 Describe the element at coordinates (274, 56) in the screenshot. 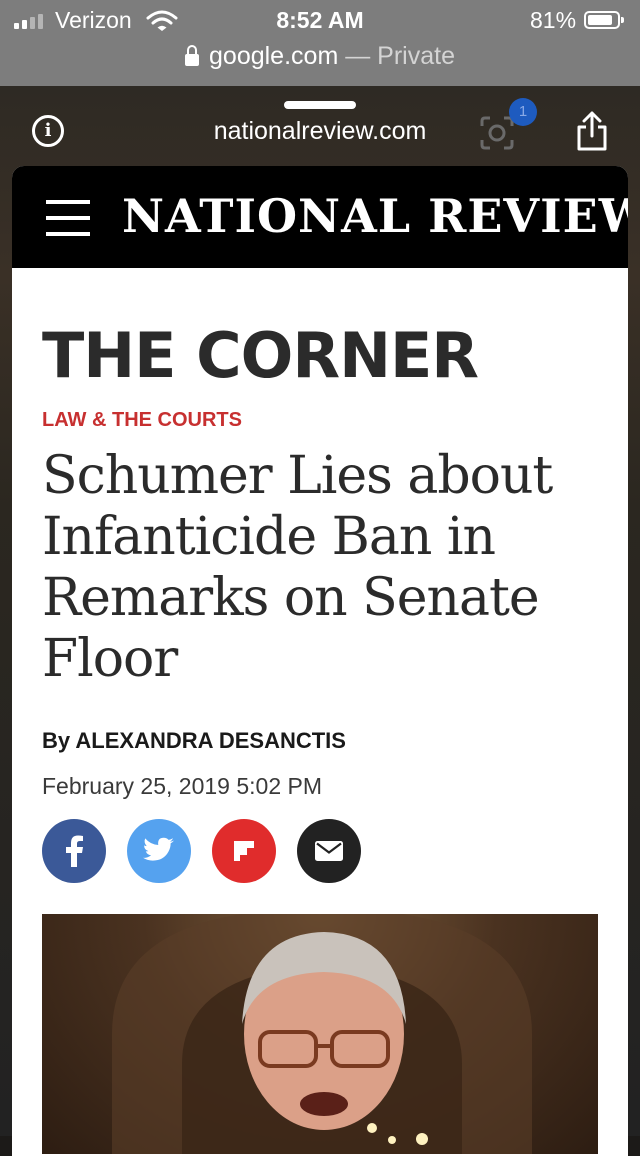

I see `url-domain: google.com` at that location.